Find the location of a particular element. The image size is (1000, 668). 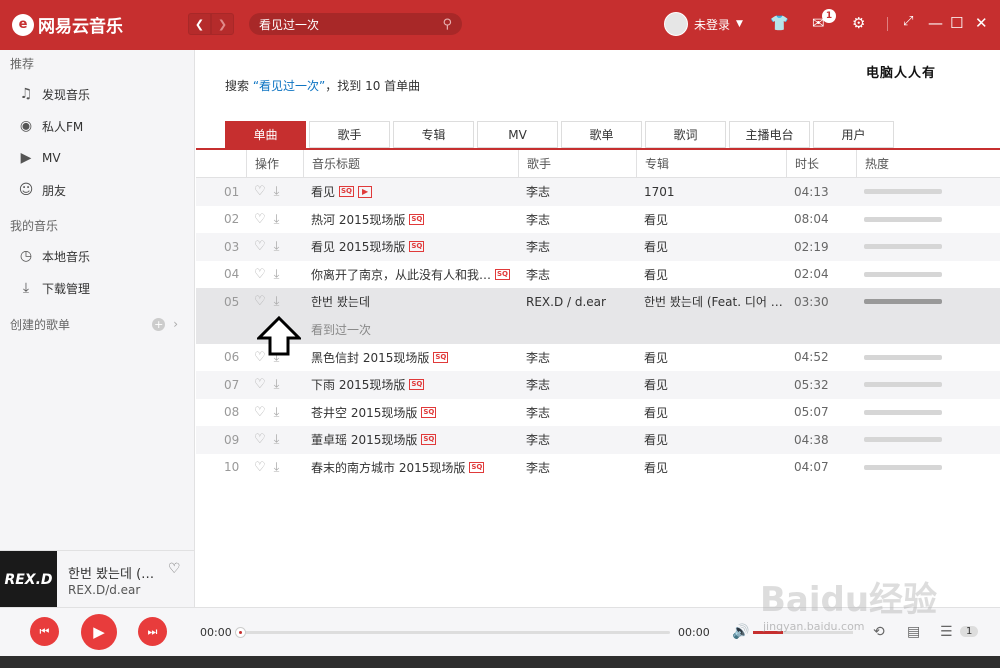

app-logo: e 网易云音乐 is located at coordinates (67, 24).